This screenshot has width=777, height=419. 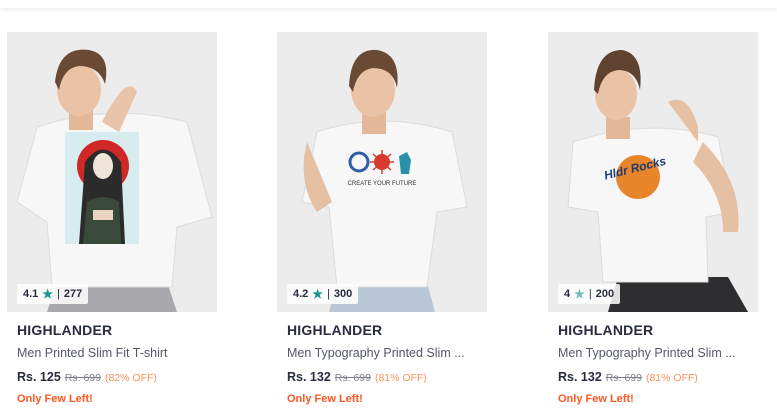 I want to click on discount-percent: (82% OFF), so click(x=130, y=378).